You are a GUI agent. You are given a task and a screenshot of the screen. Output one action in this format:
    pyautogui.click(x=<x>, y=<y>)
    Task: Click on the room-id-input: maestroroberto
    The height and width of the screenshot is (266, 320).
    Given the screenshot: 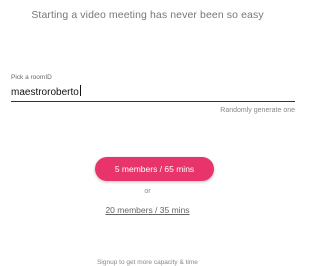 What is the action you would take?
    pyautogui.click(x=46, y=92)
    